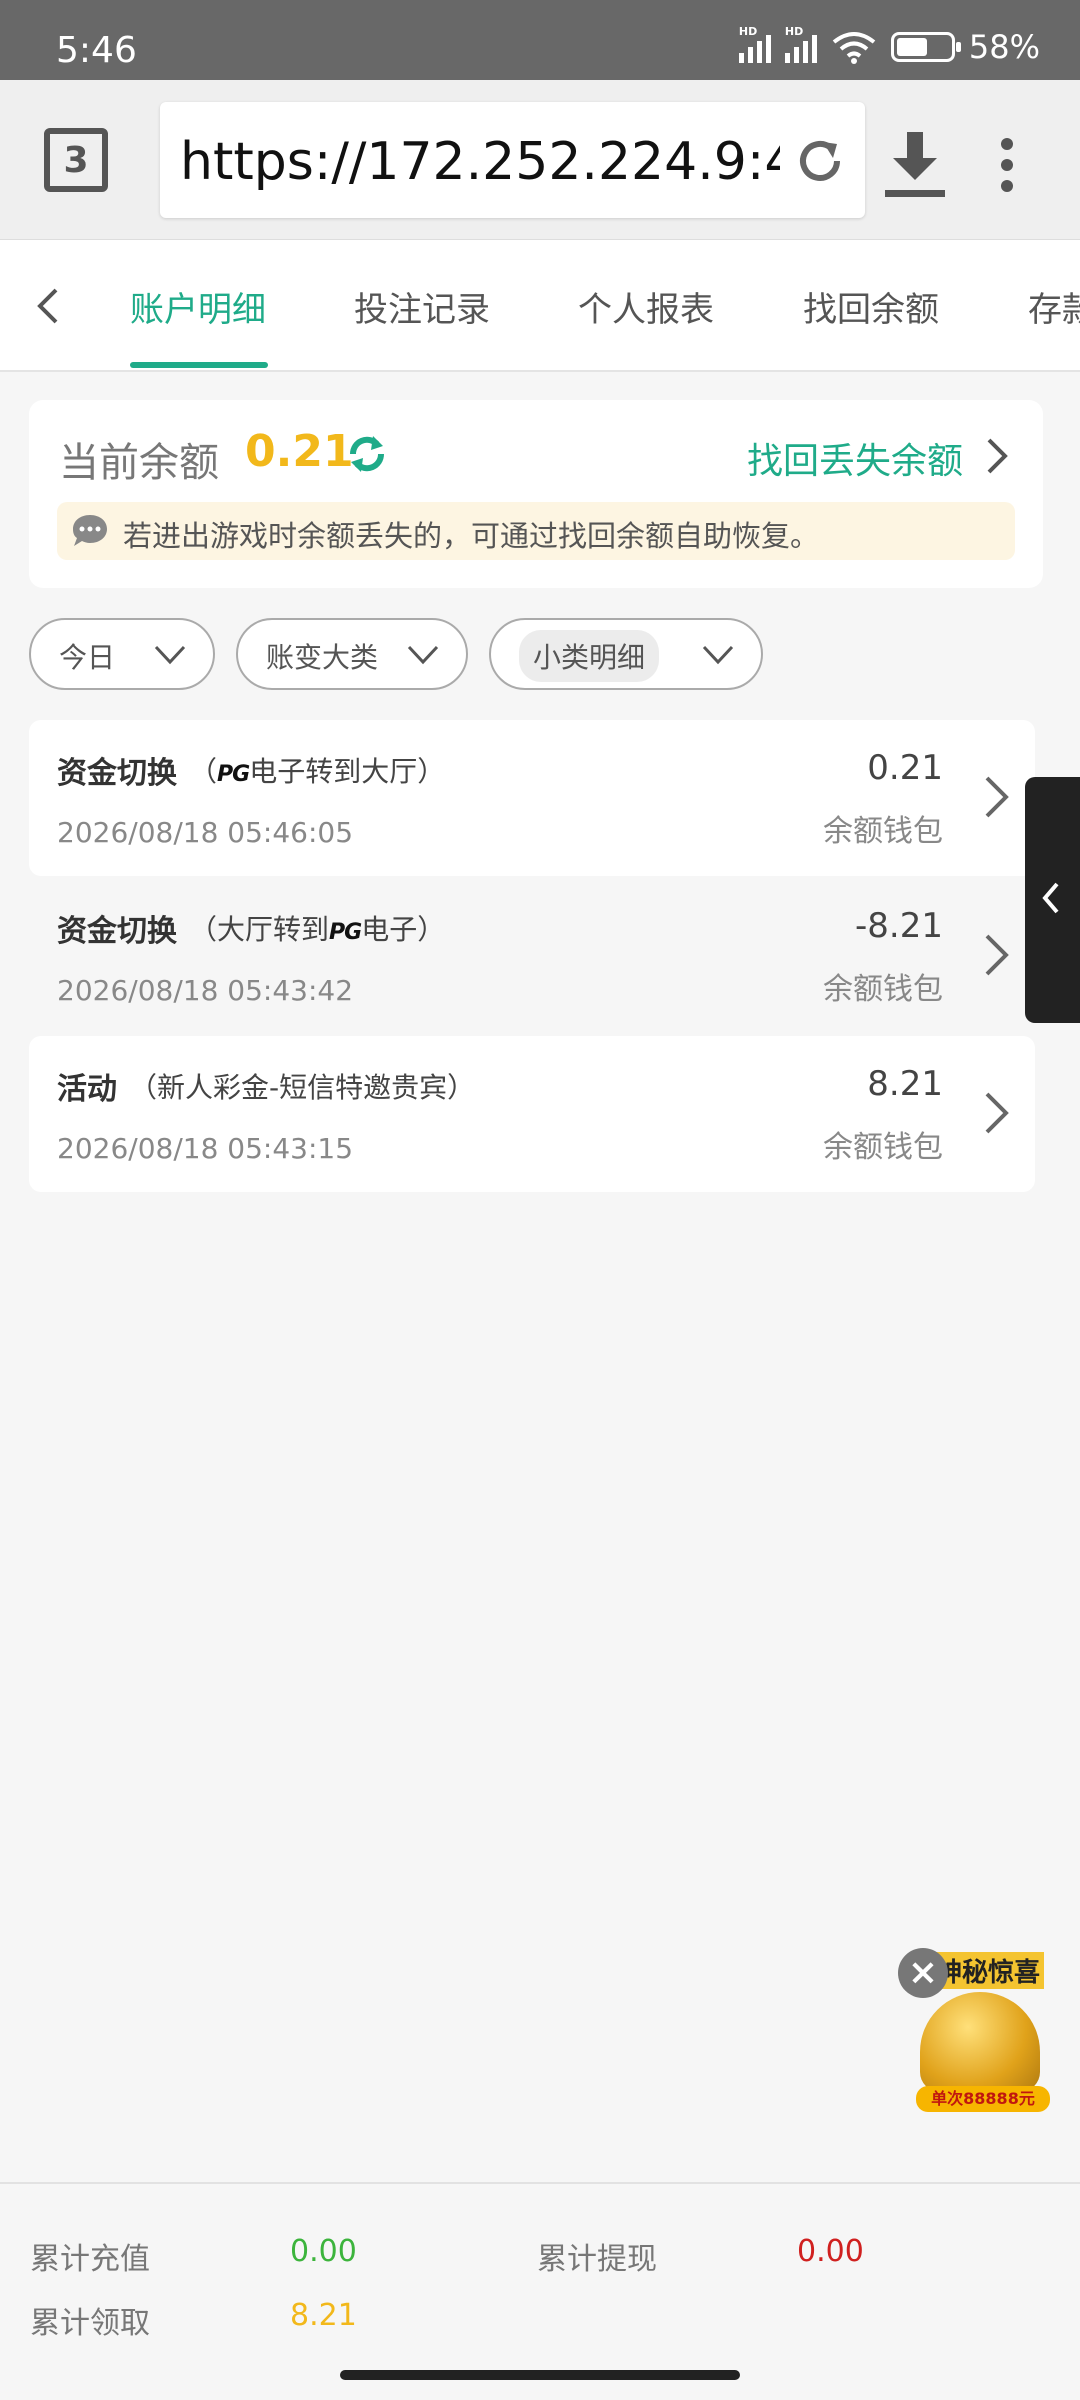 The height and width of the screenshot is (2400, 1080). I want to click on record-detail: （PG电子转到大厅）, so click(317, 771).